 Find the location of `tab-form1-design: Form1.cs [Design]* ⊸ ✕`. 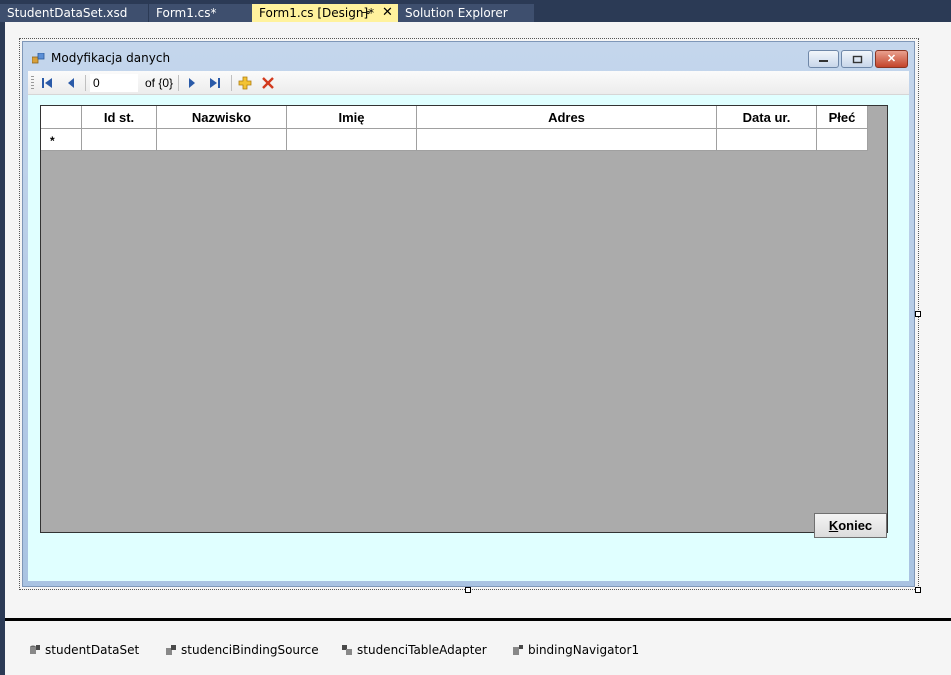

tab-form1-design: Form1.cs [Design]* ⊸ ✕ is located at coordinates (325, 13).